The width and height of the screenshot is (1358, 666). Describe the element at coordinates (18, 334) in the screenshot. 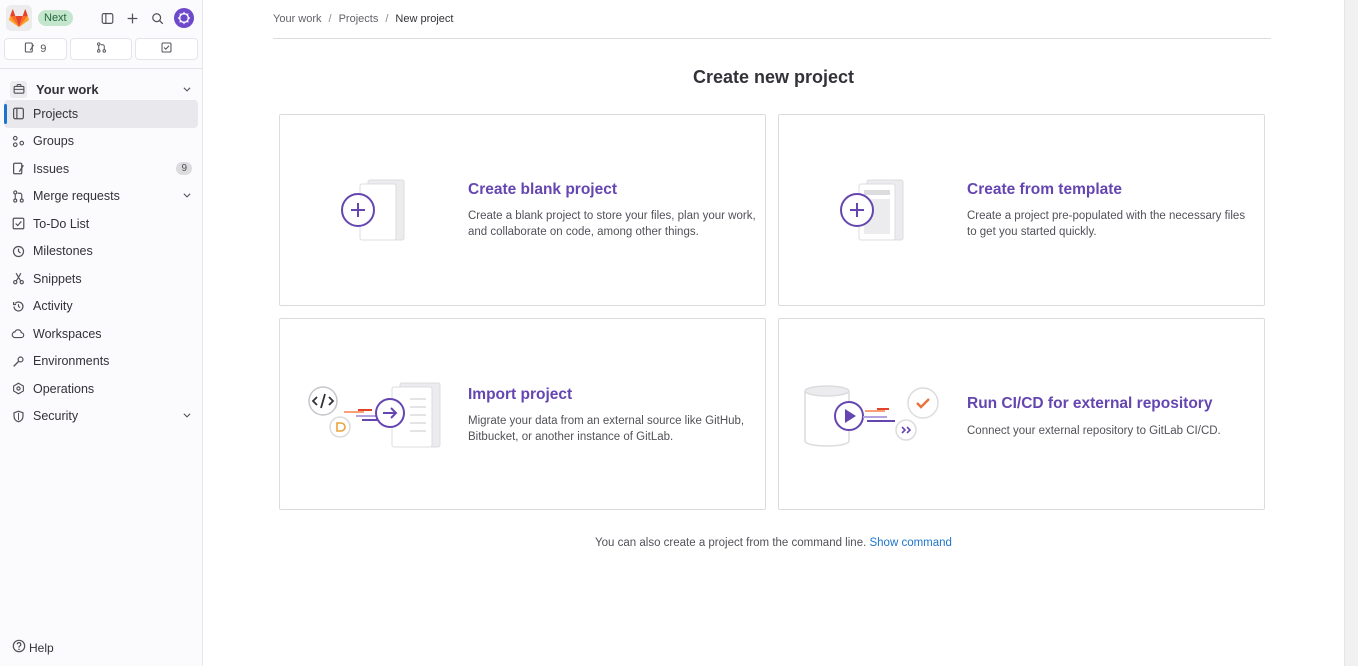

I see `cloud-icon` at that location.